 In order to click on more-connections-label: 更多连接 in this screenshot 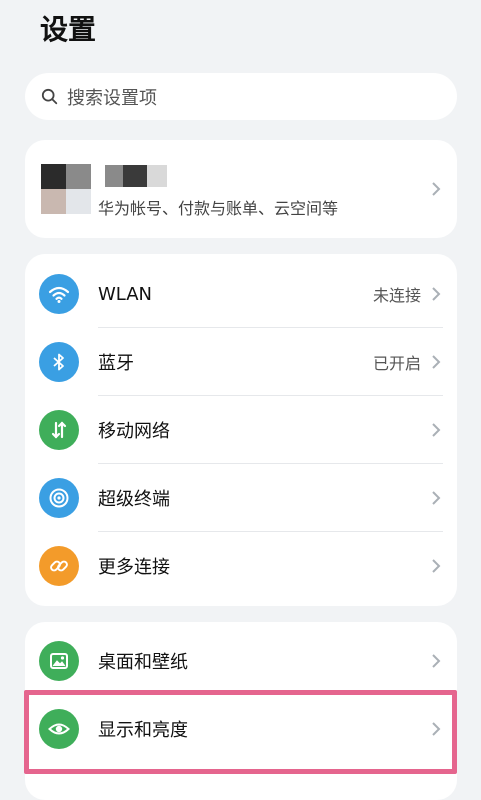, I will do `click(134, 567)`.